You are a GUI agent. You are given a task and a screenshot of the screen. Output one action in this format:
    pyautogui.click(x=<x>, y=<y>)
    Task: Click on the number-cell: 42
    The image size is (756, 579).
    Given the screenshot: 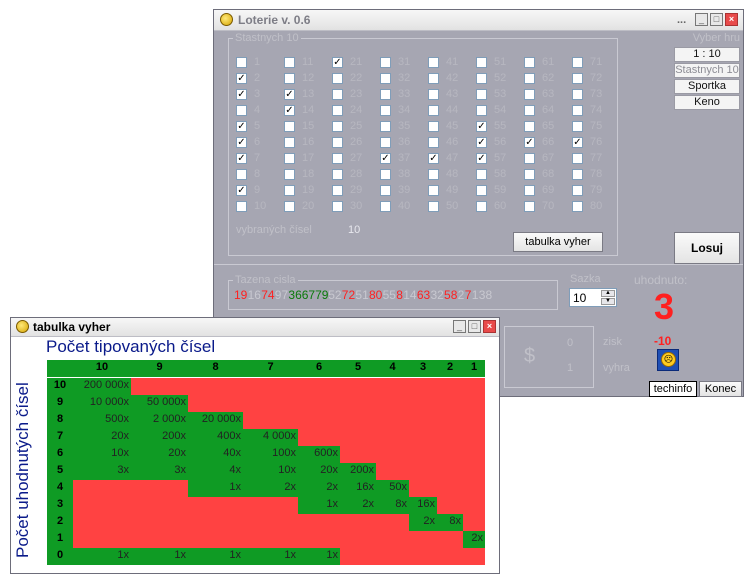 What is the action you would take?
    pyautogui.click(x=452, y=79)
    